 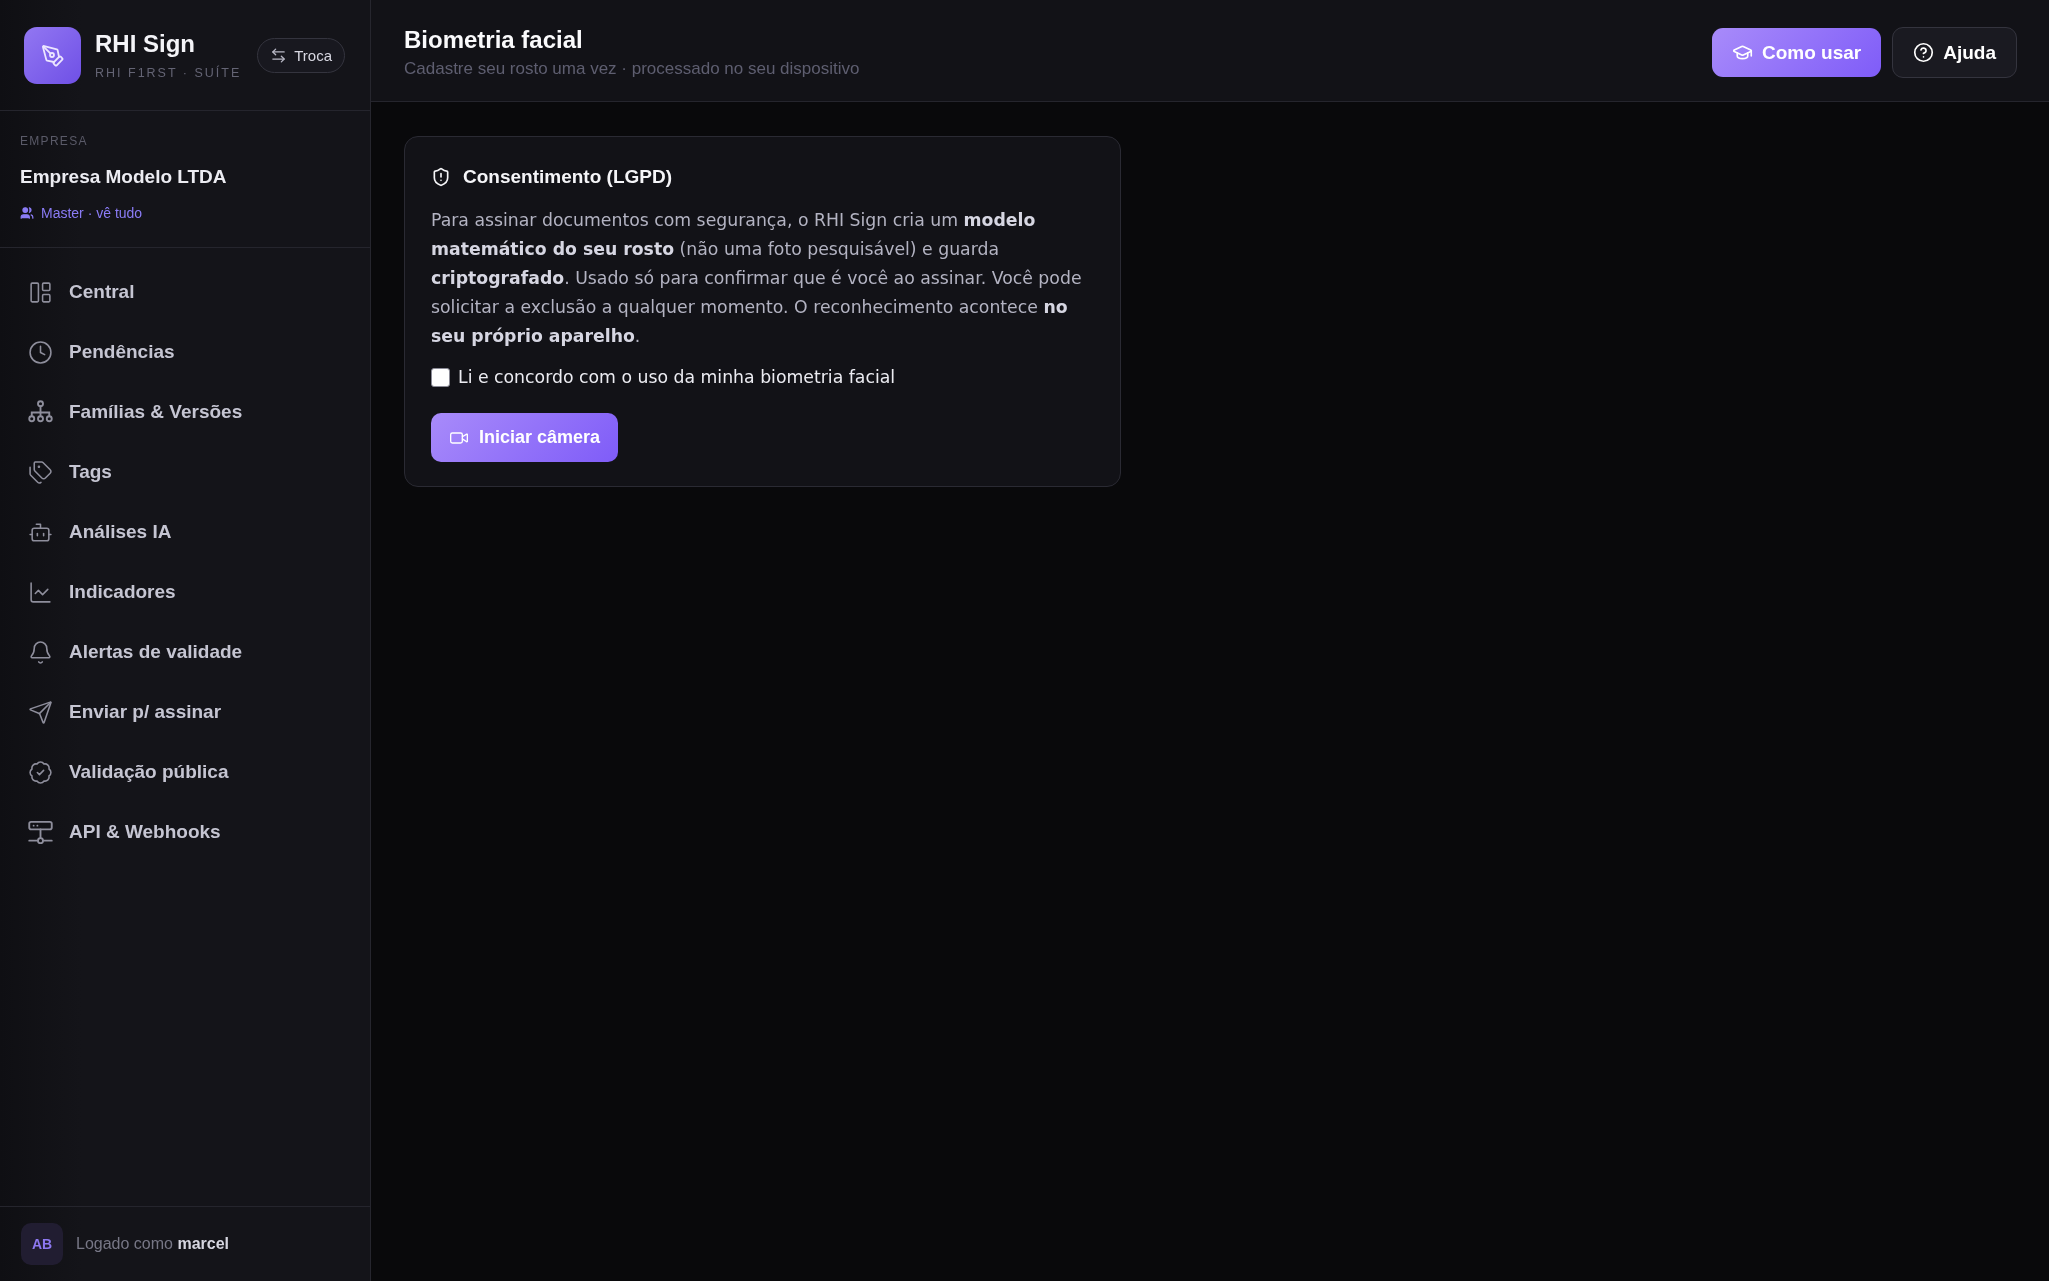 I want to click on start-camera-button: Iniciar câmera, so click(x=525, y=437).